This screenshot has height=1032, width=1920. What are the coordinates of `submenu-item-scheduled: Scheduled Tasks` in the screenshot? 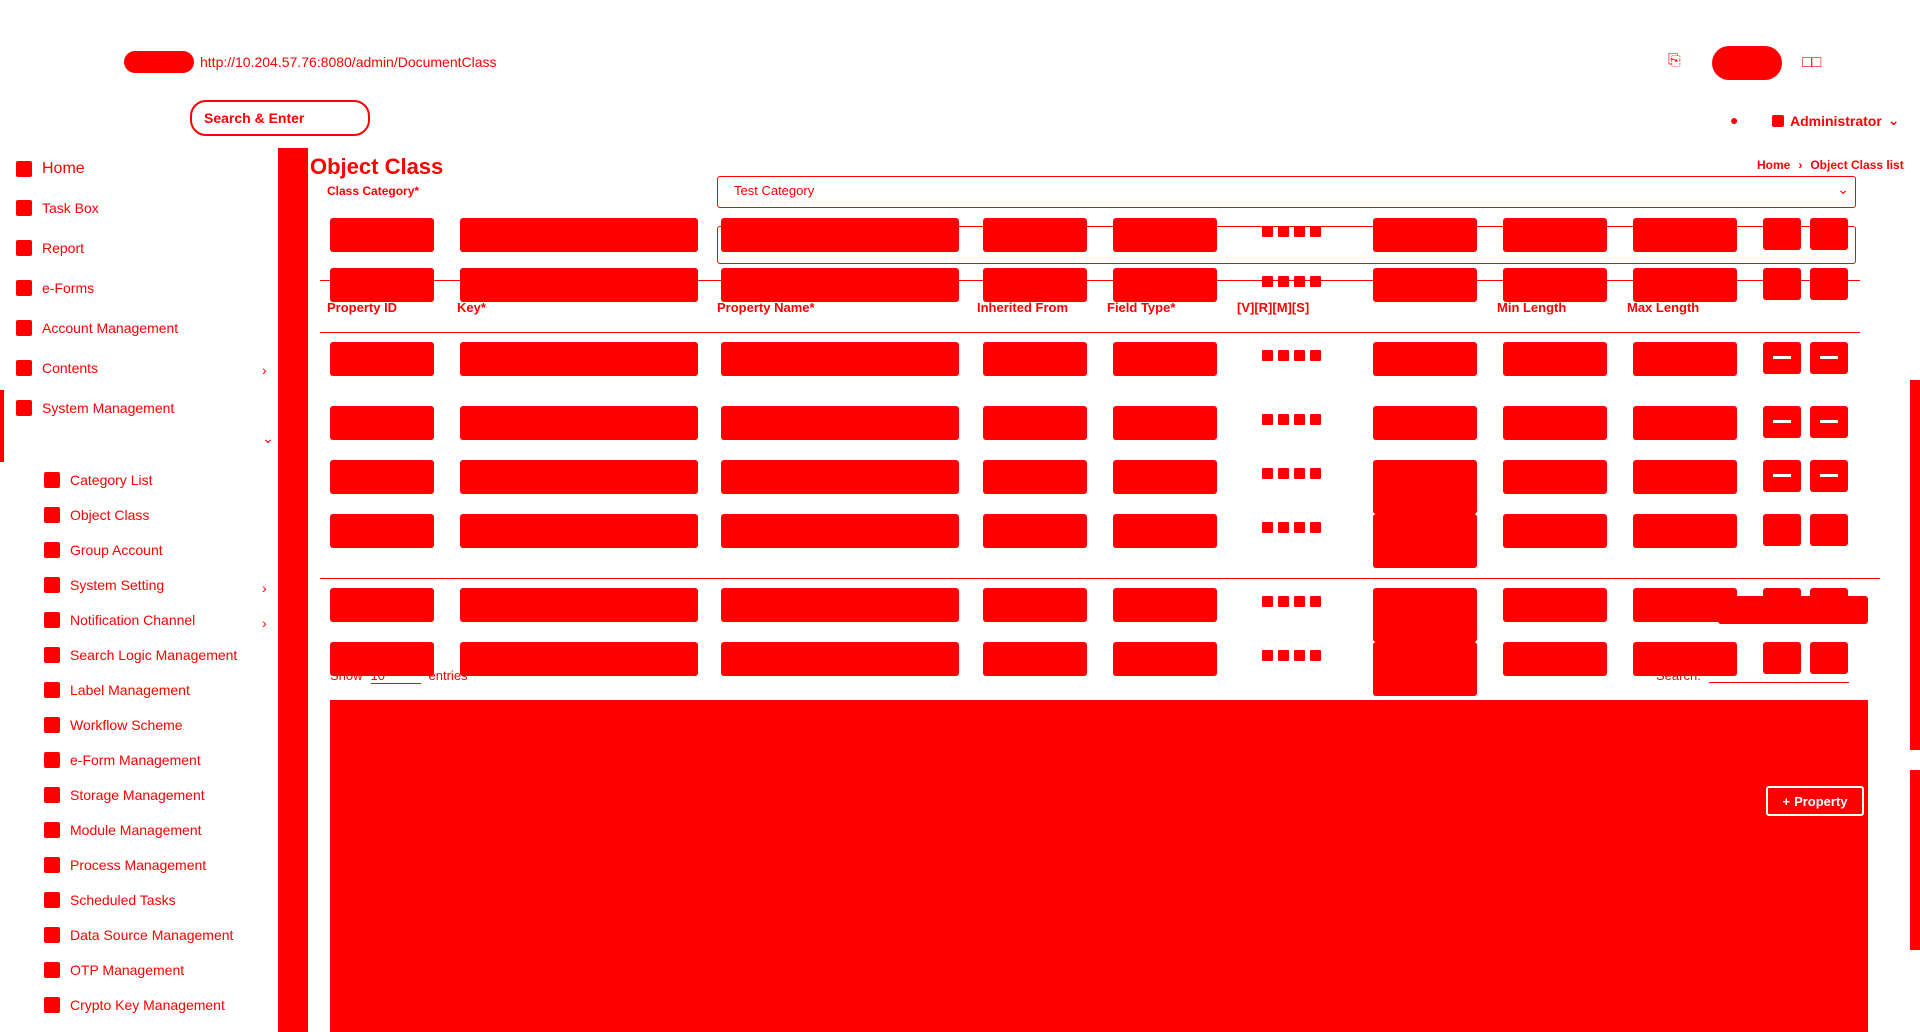 It's located at (110, 900).